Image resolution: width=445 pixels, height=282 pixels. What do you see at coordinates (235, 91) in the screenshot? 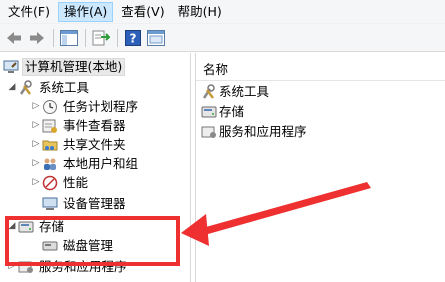
I see `list-item: 系统工具` at bounding box center [235, 91].